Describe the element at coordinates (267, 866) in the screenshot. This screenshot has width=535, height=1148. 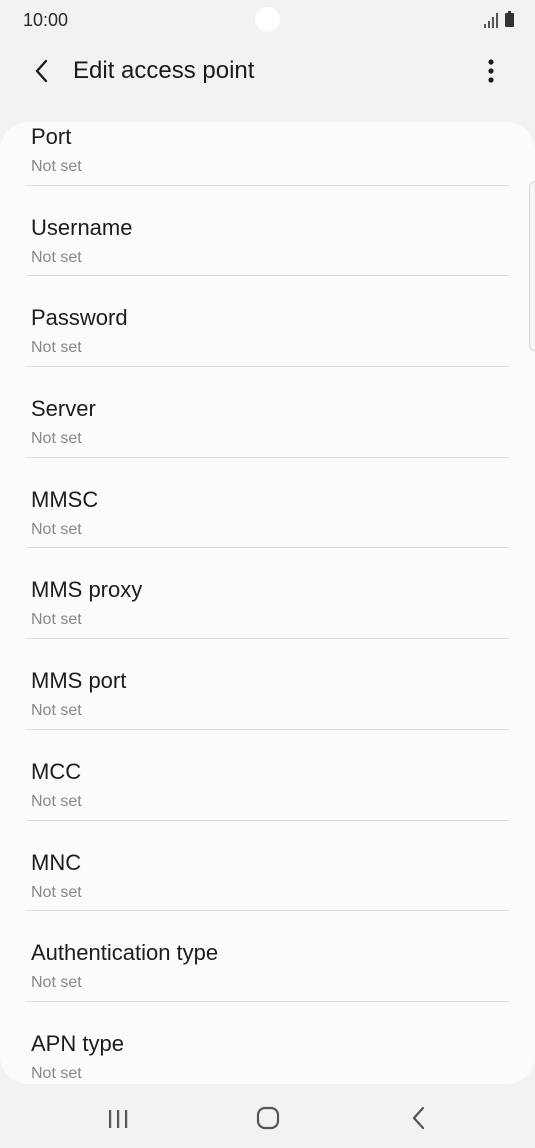
I see `setting-mnc: MNC Not set` at that location.